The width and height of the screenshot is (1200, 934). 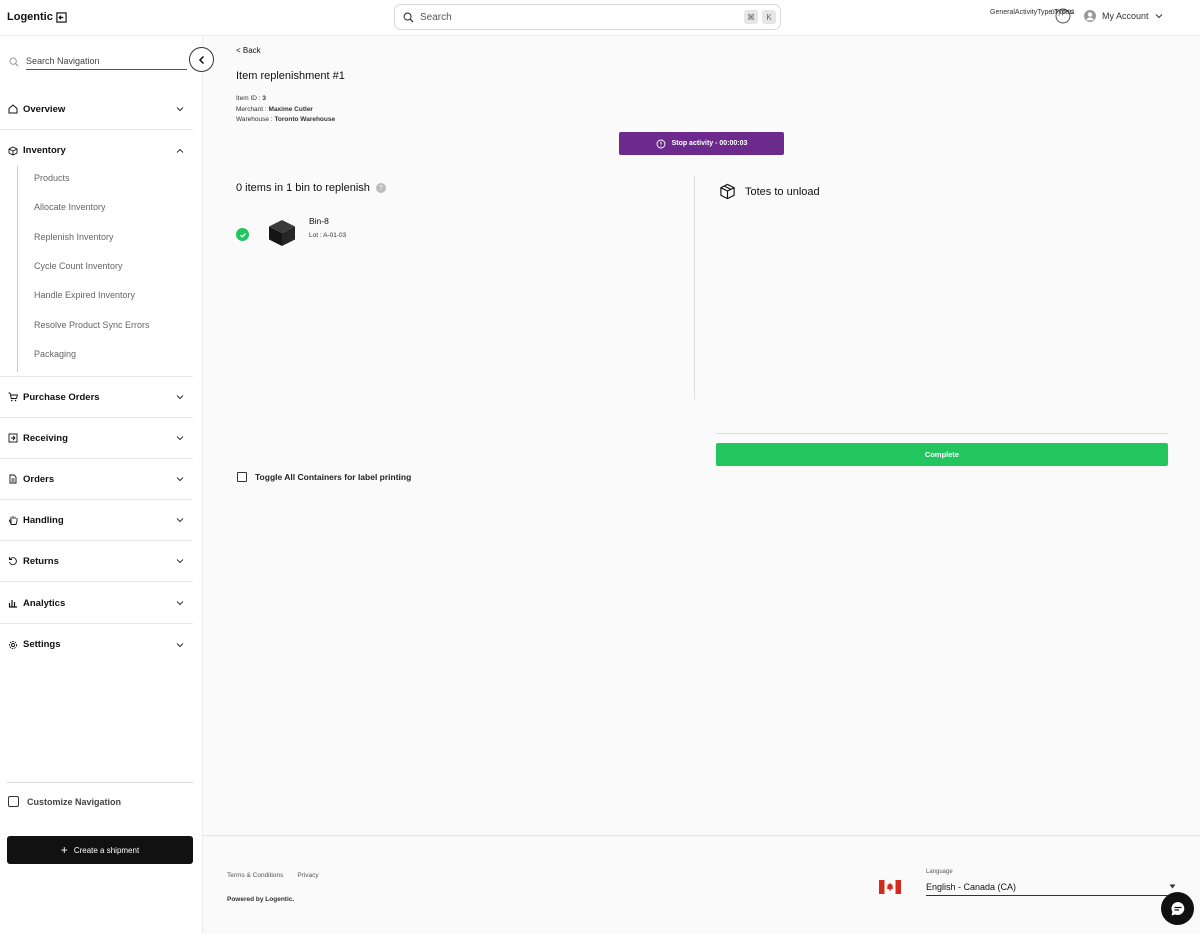 I want to click on activity-type-label: GeneralActivityType.Types., so click(x=1032, y=12).